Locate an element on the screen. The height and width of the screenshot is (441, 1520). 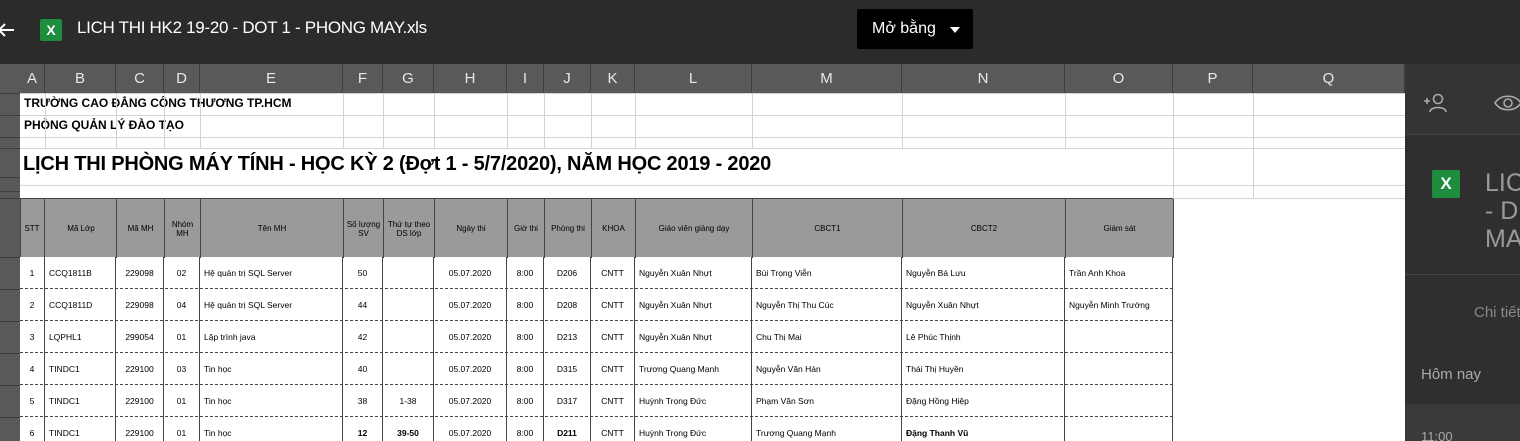
table-cell: 12 is located at coordinates (363, 429).